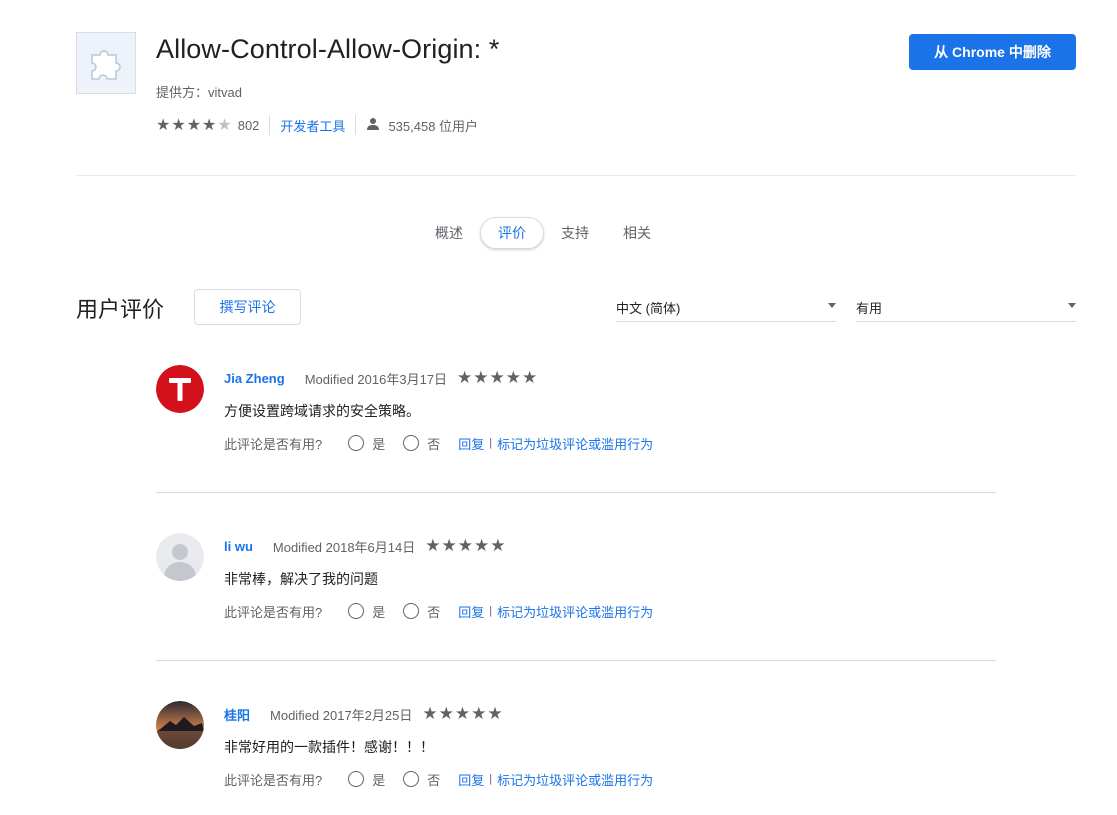 The width and height of the screenshot is (1117, 815). Describe the element at coordinates (449, 233) in the screenshot. I see `tab-overview: 概述` at that location.